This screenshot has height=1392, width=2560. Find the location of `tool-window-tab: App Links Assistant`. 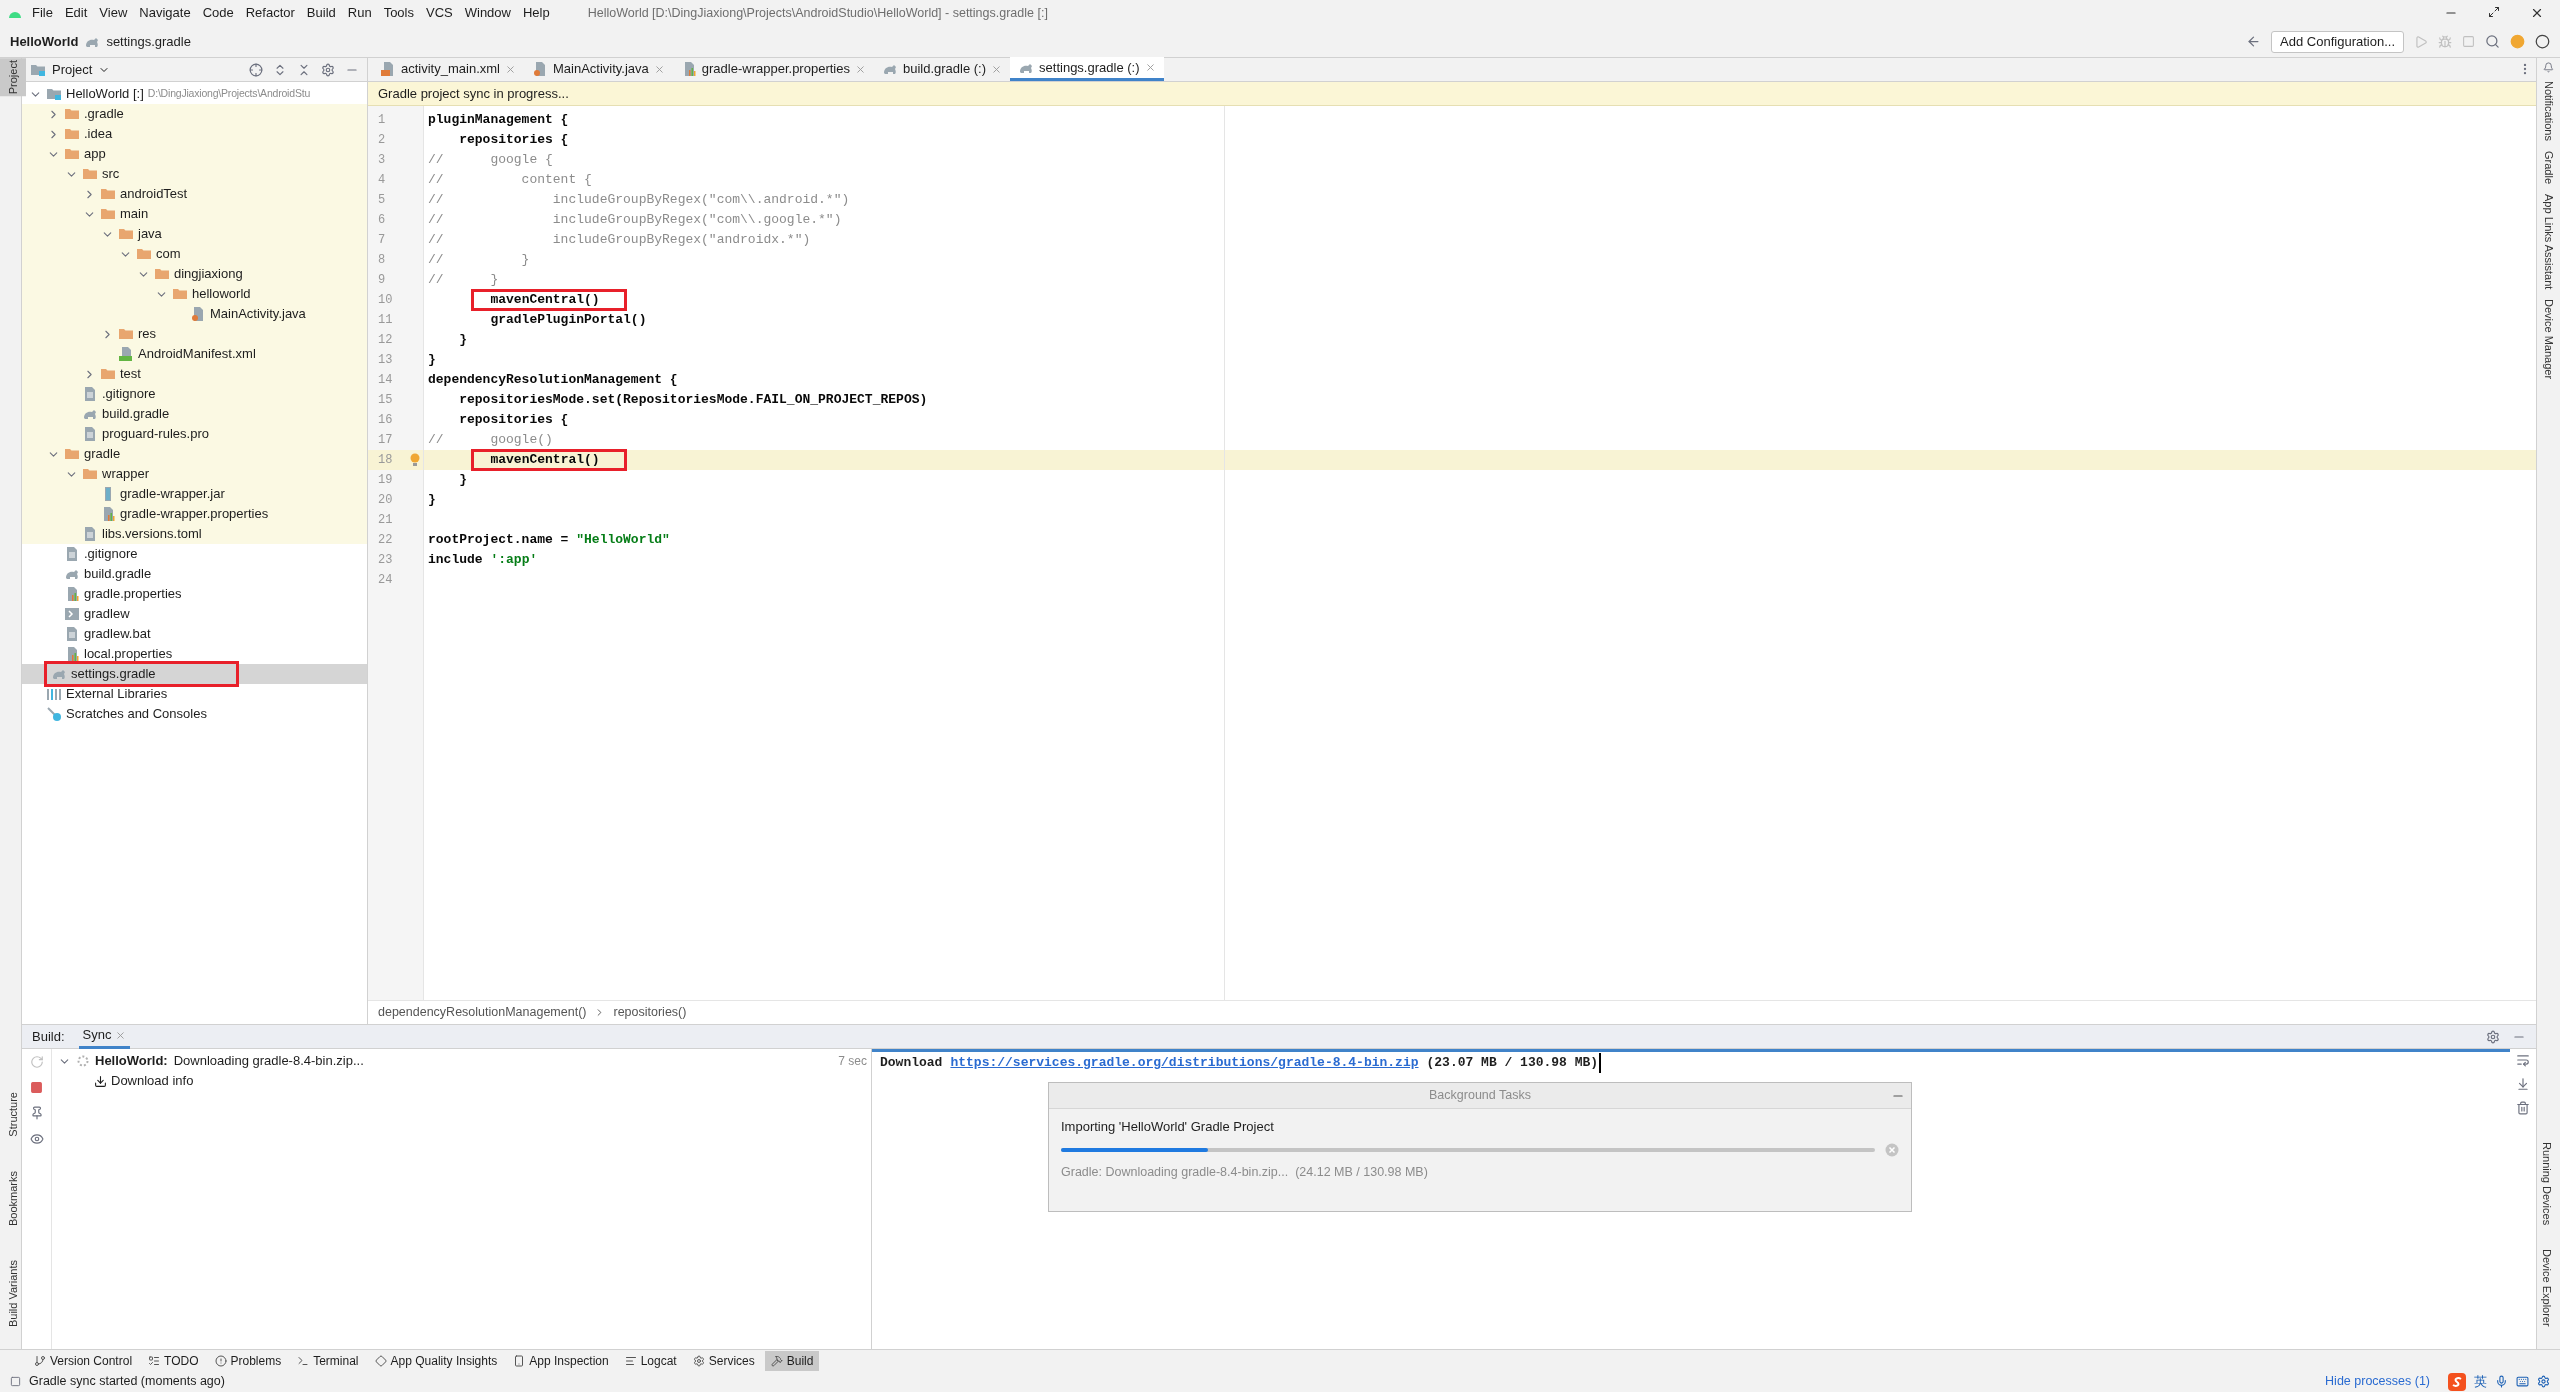

tool-window-tab: App Links Assistant is located at coordinates (2547, 241).